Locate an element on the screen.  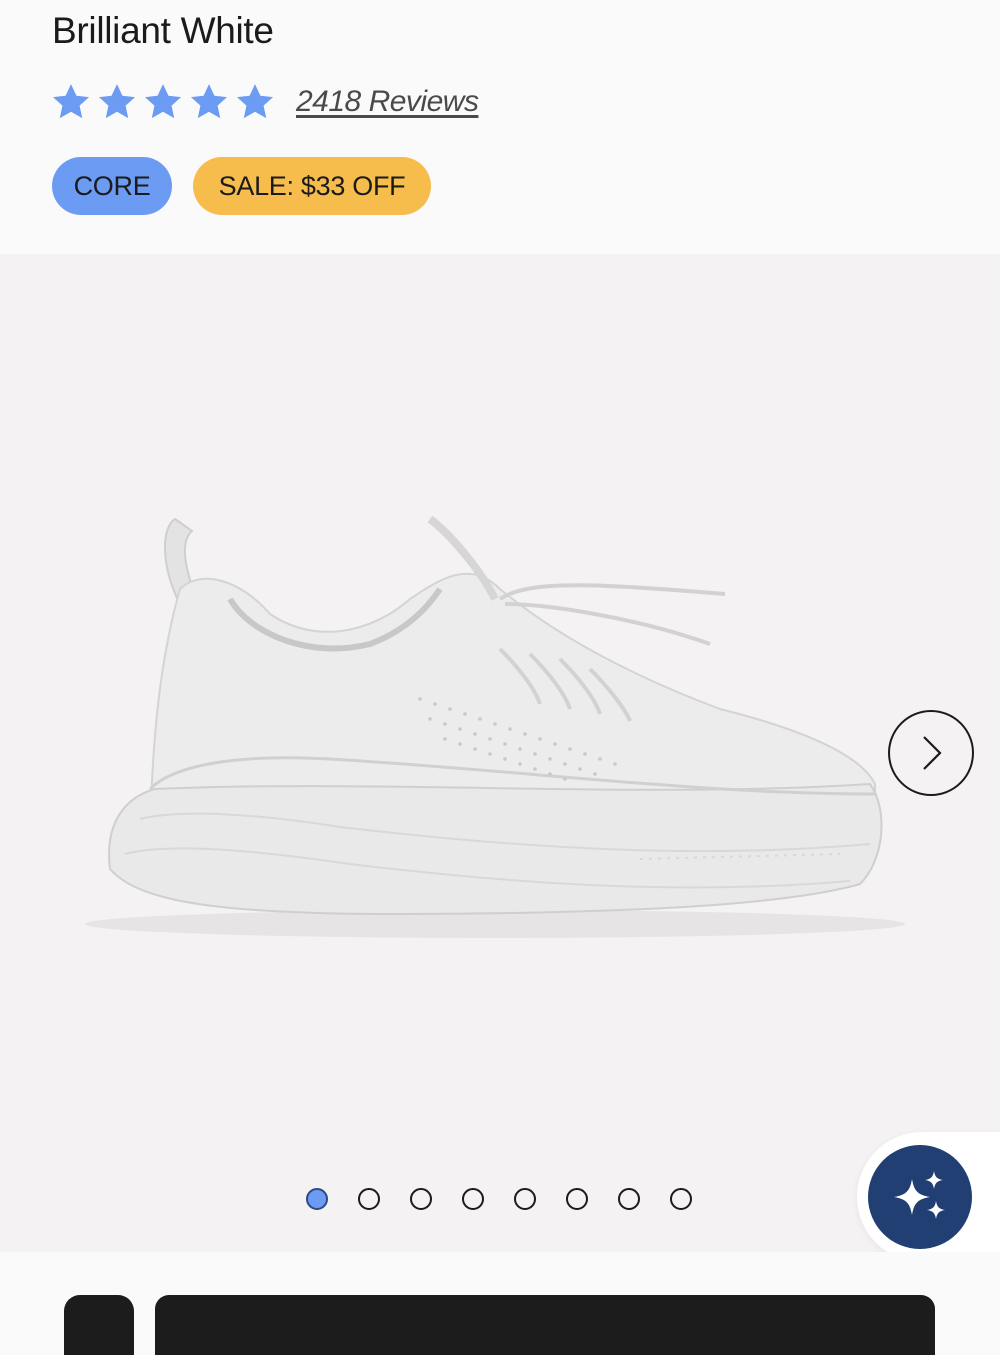
gallery-pagination is located at coordinates (499, 1199).